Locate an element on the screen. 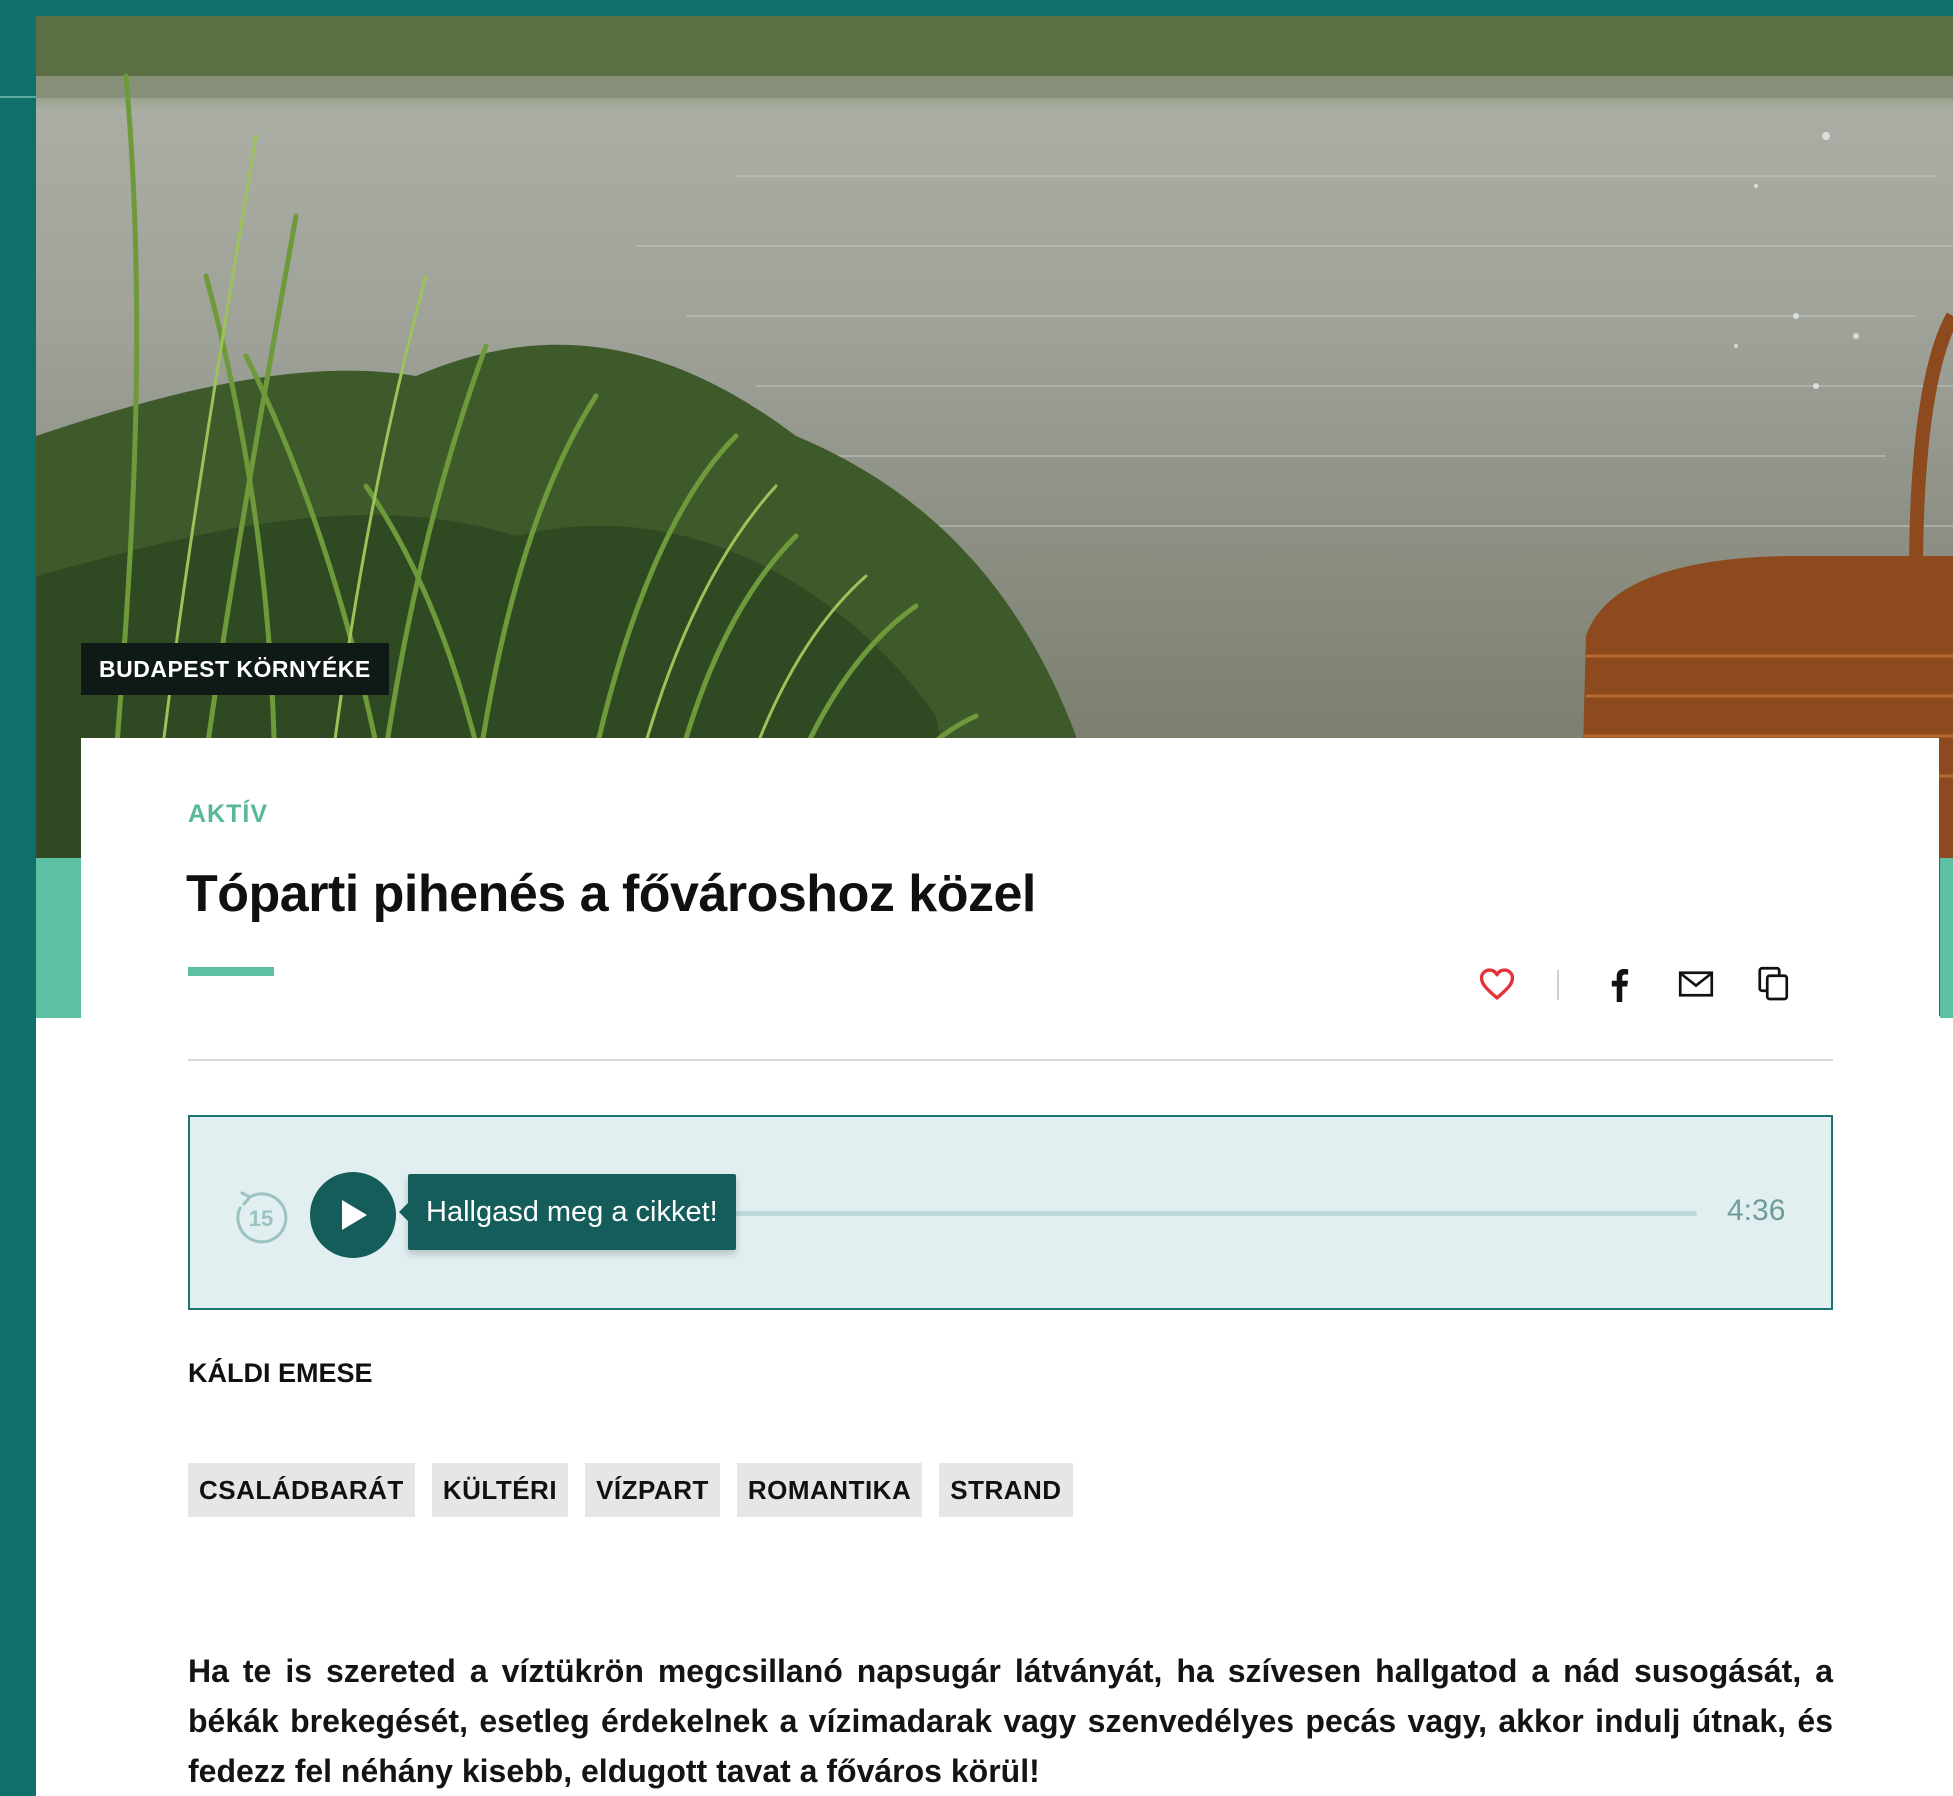  play-button is located at coordinates (353, 1215).